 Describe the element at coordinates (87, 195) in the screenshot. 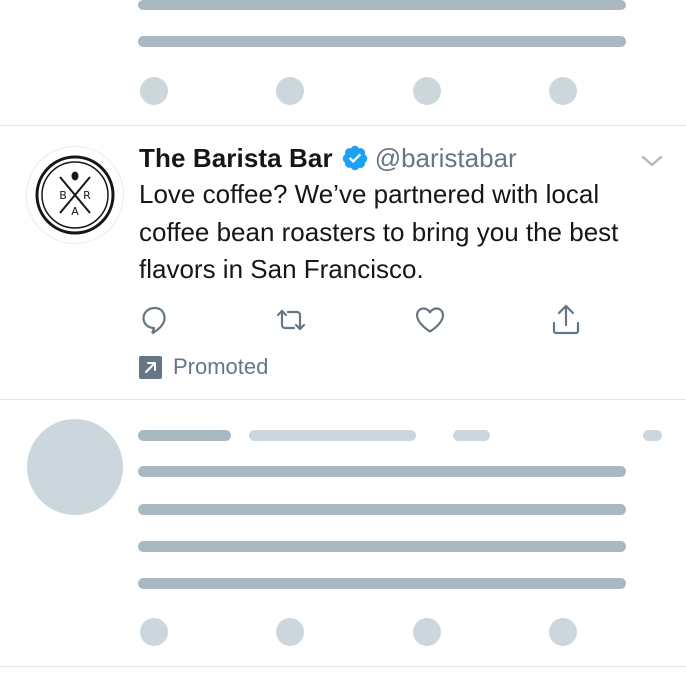

I see `svg-text: R` at that location.